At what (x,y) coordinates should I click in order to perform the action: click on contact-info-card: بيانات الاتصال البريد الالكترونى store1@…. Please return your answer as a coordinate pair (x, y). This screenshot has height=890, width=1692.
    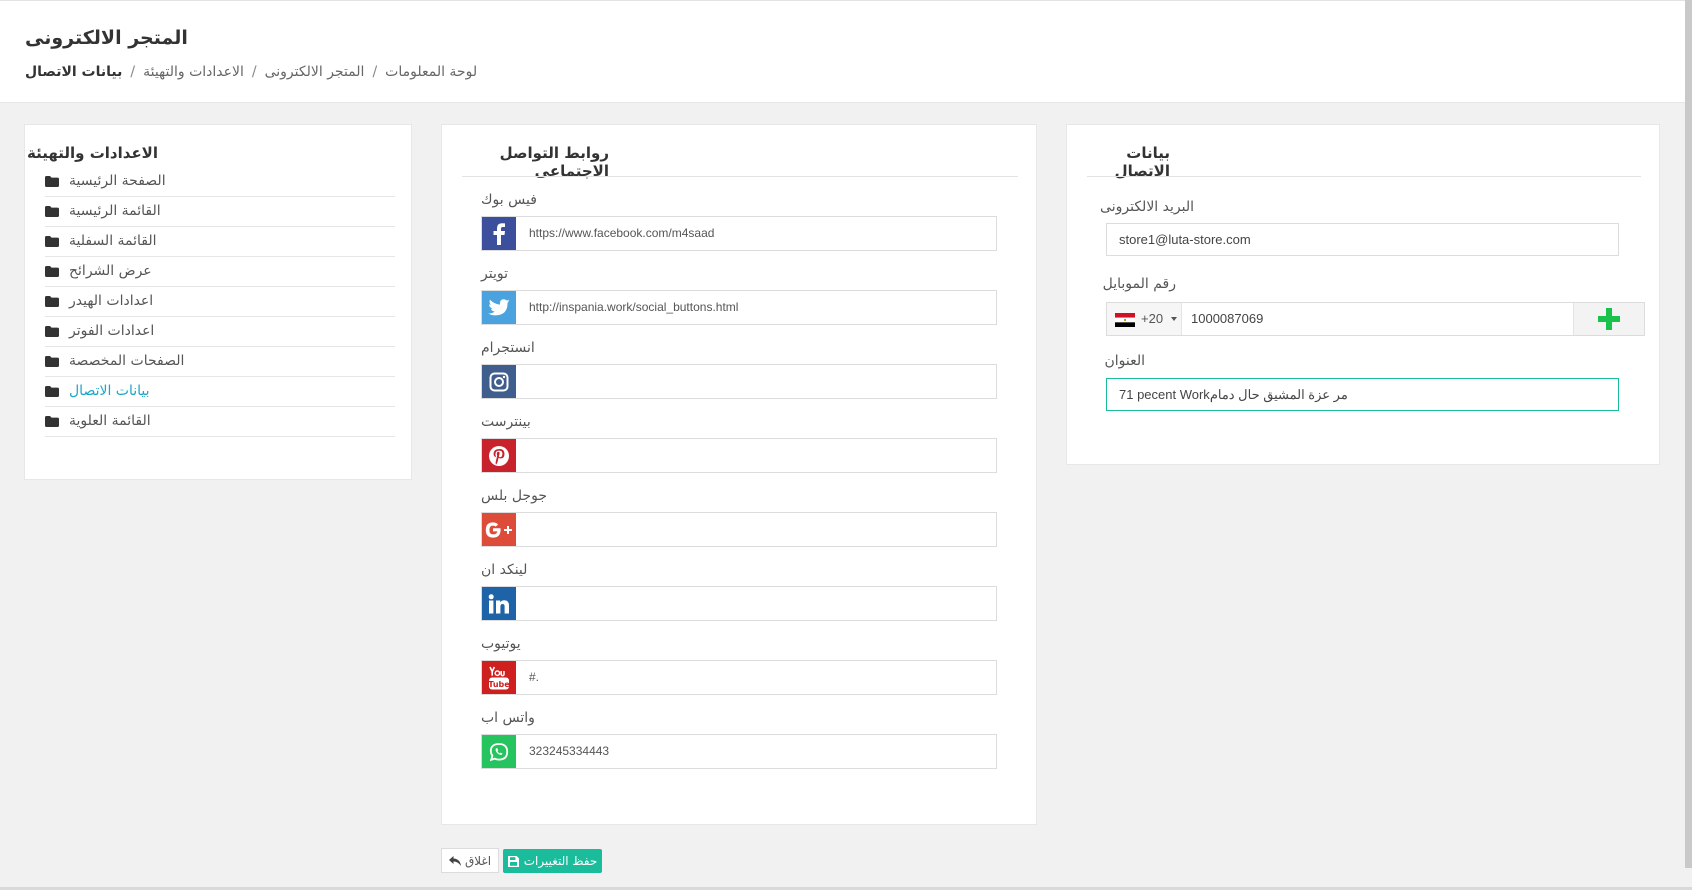
    Looking at the image, I should click on (1363, 294).